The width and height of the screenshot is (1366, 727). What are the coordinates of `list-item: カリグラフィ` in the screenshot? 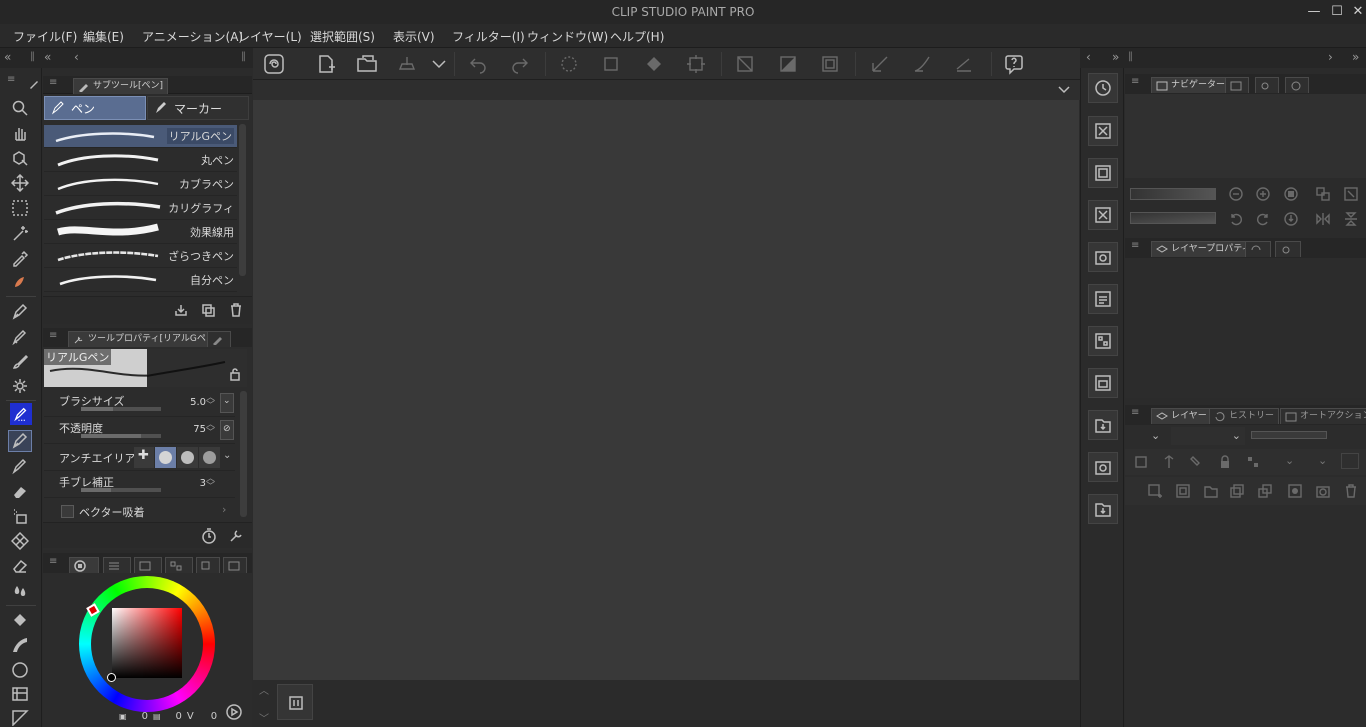 It's located at (140, 208).